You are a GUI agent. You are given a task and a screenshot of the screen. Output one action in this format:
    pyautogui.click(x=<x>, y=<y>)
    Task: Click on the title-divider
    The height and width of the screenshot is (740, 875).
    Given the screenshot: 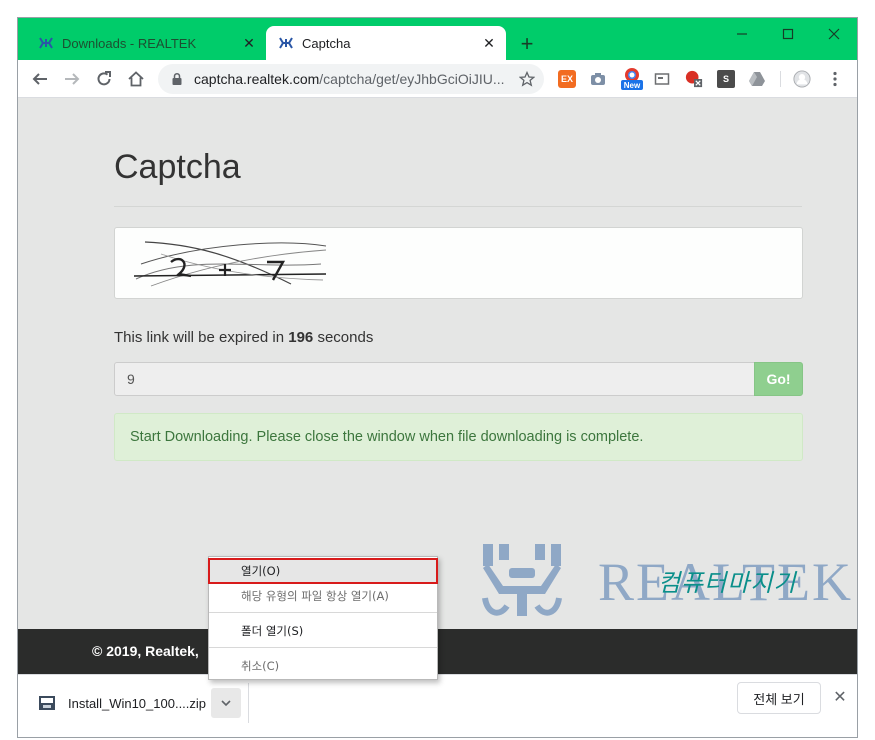 What is the action you would take?
    pyautogui.click(x=458, y=206)
    